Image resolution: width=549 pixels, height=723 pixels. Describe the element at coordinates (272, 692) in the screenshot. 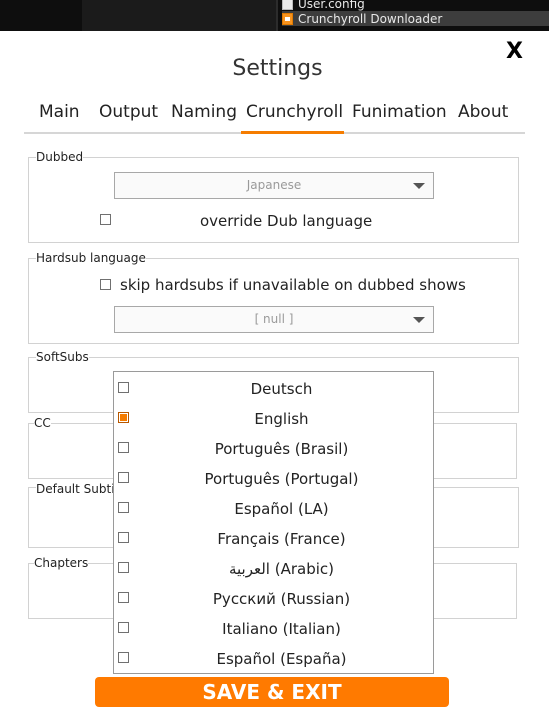

I see `save-exit-button: SAVE & EXIT` at that location.